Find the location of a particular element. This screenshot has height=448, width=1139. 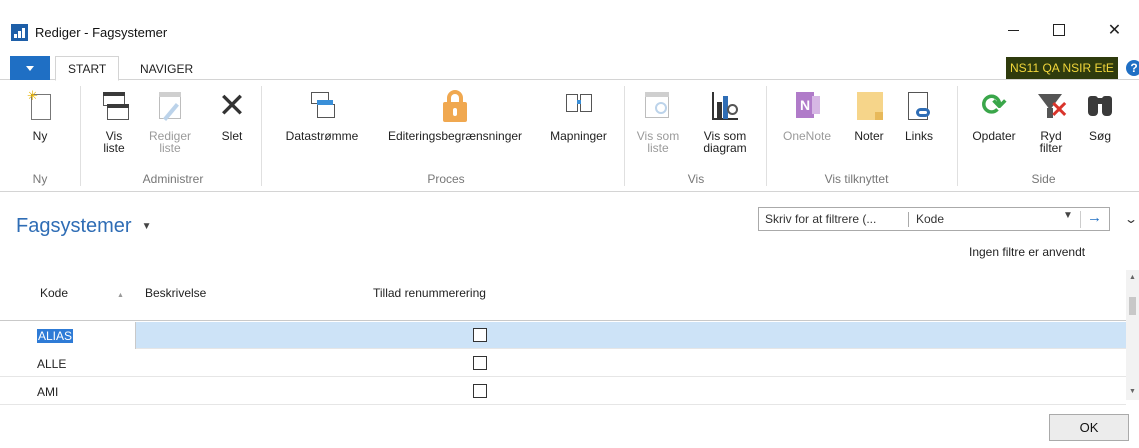

kode-cell: ALLE is located at coordinates (51, 364).